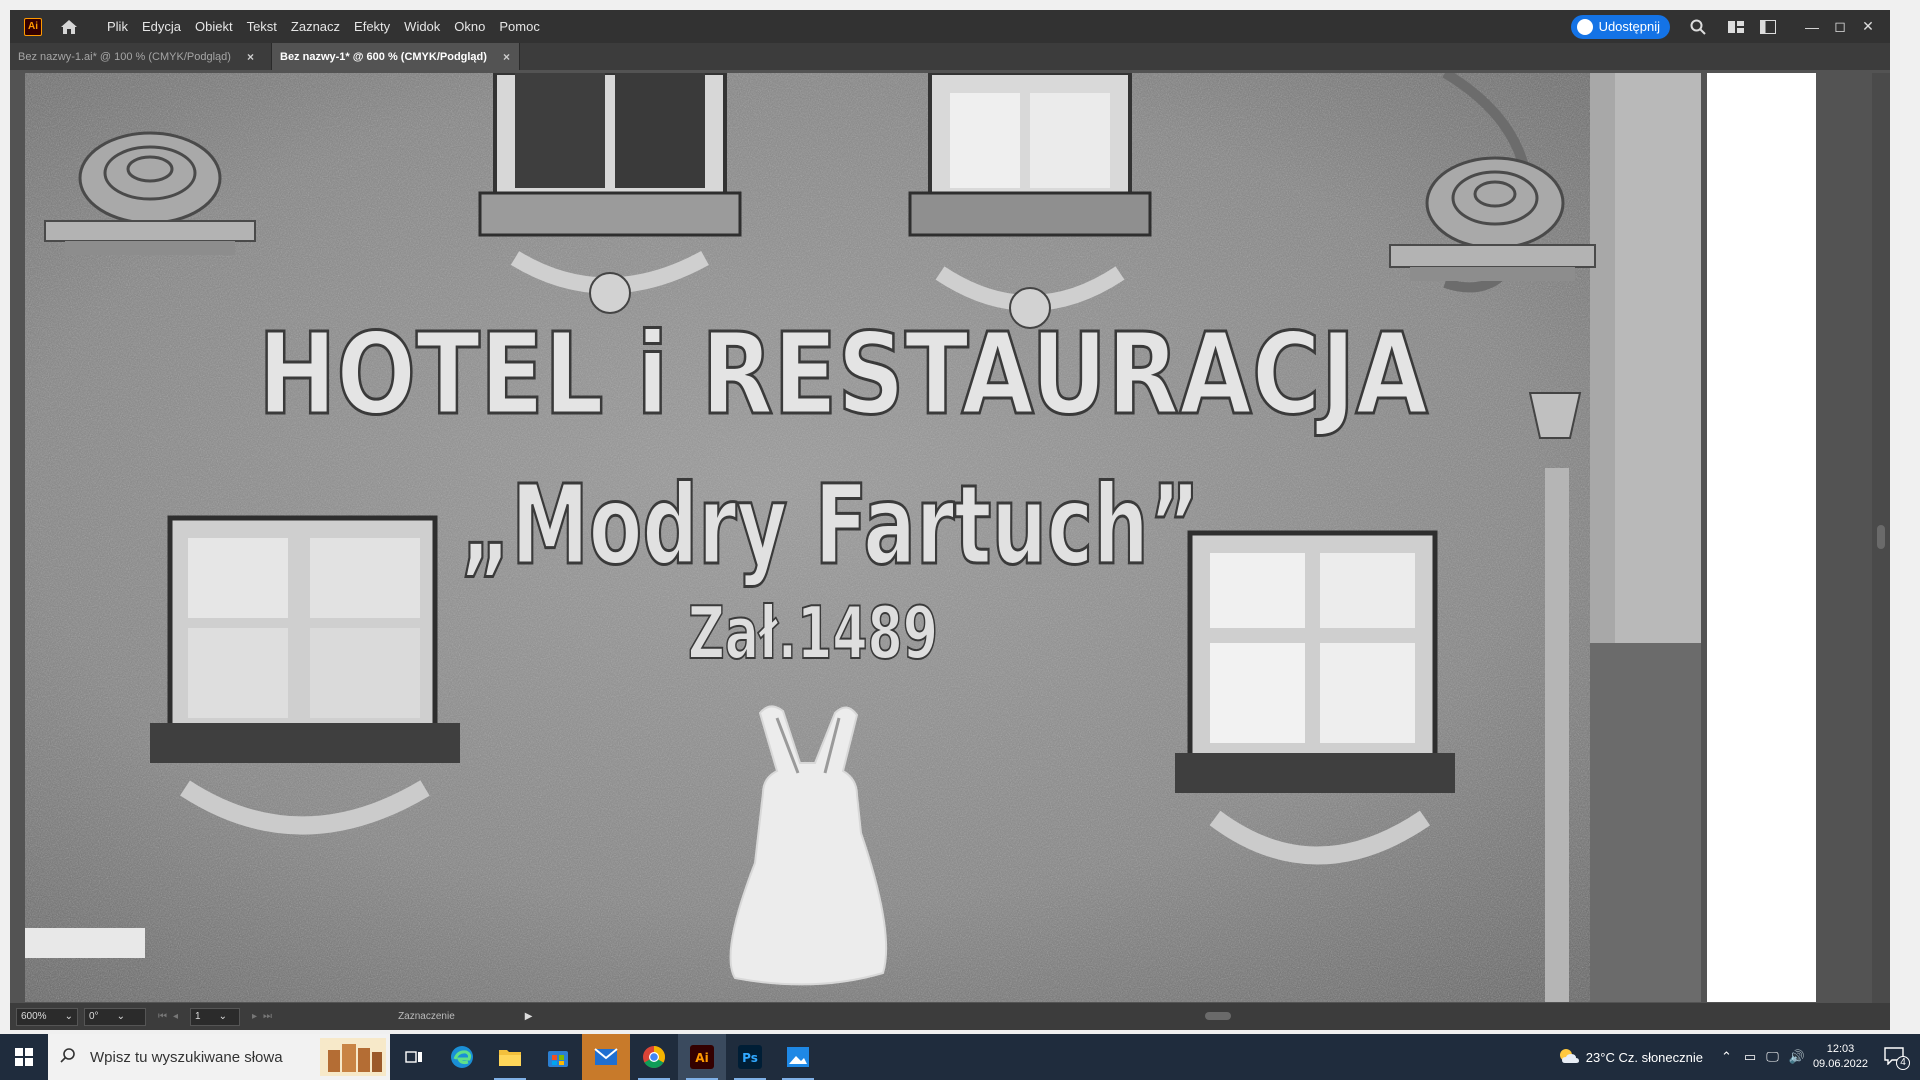 The width and height of the screenshot is (1920, 1080). I want to click on menu-edycja: Edycja, so click(161, 26).